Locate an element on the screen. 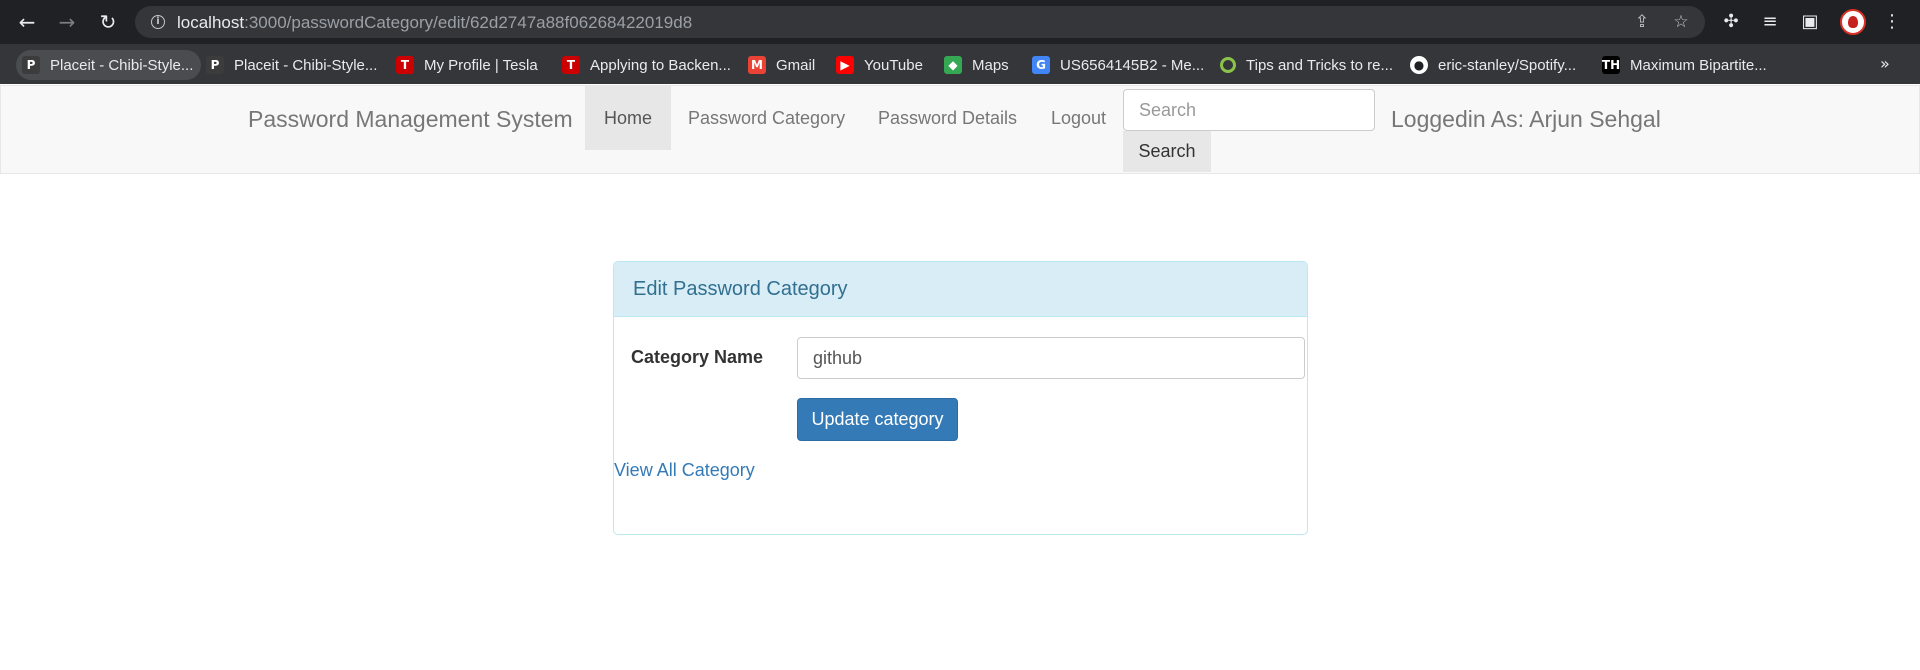 This screenshot has height=670, width=1920. category-name-input is located at coordinates (1051, 358).